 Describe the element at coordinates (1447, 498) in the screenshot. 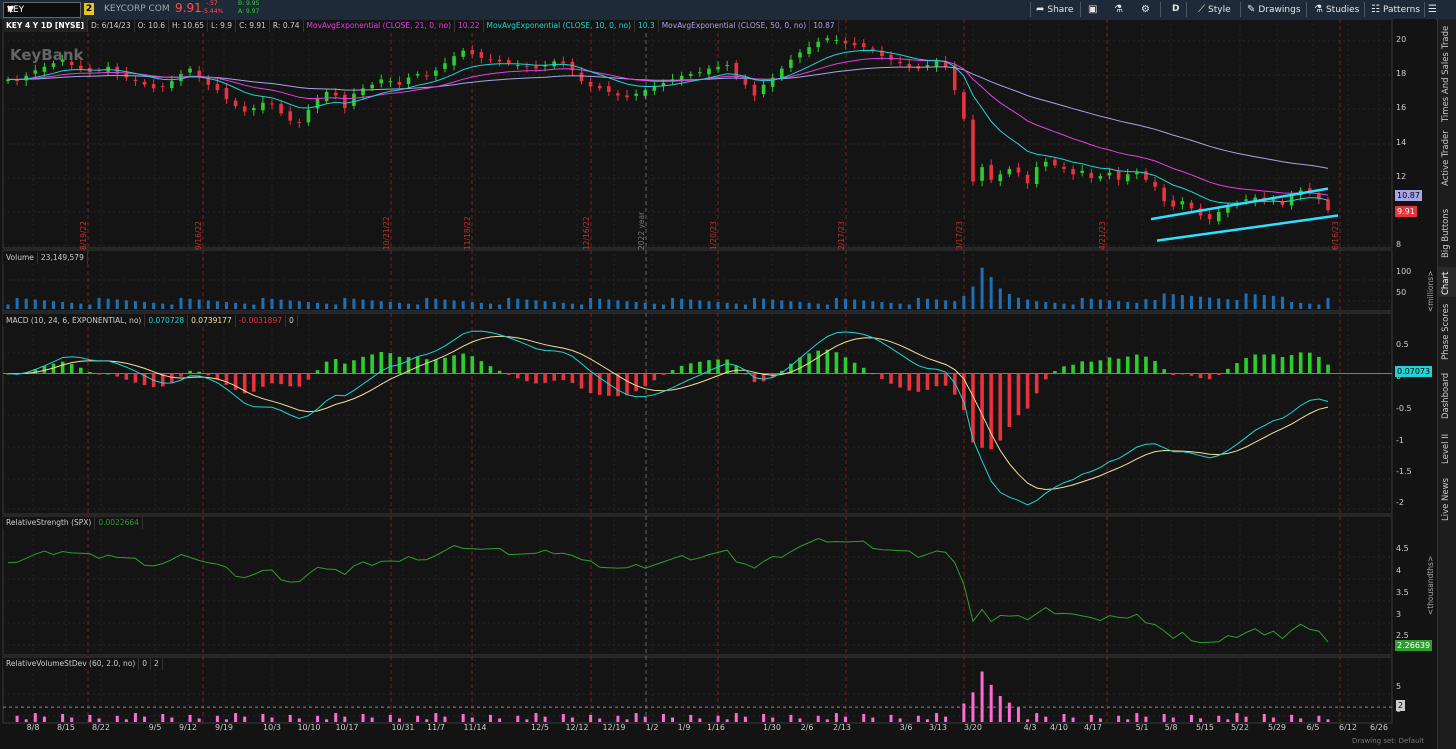

I see `sidebar-tab-live-news: Live News` at that location.